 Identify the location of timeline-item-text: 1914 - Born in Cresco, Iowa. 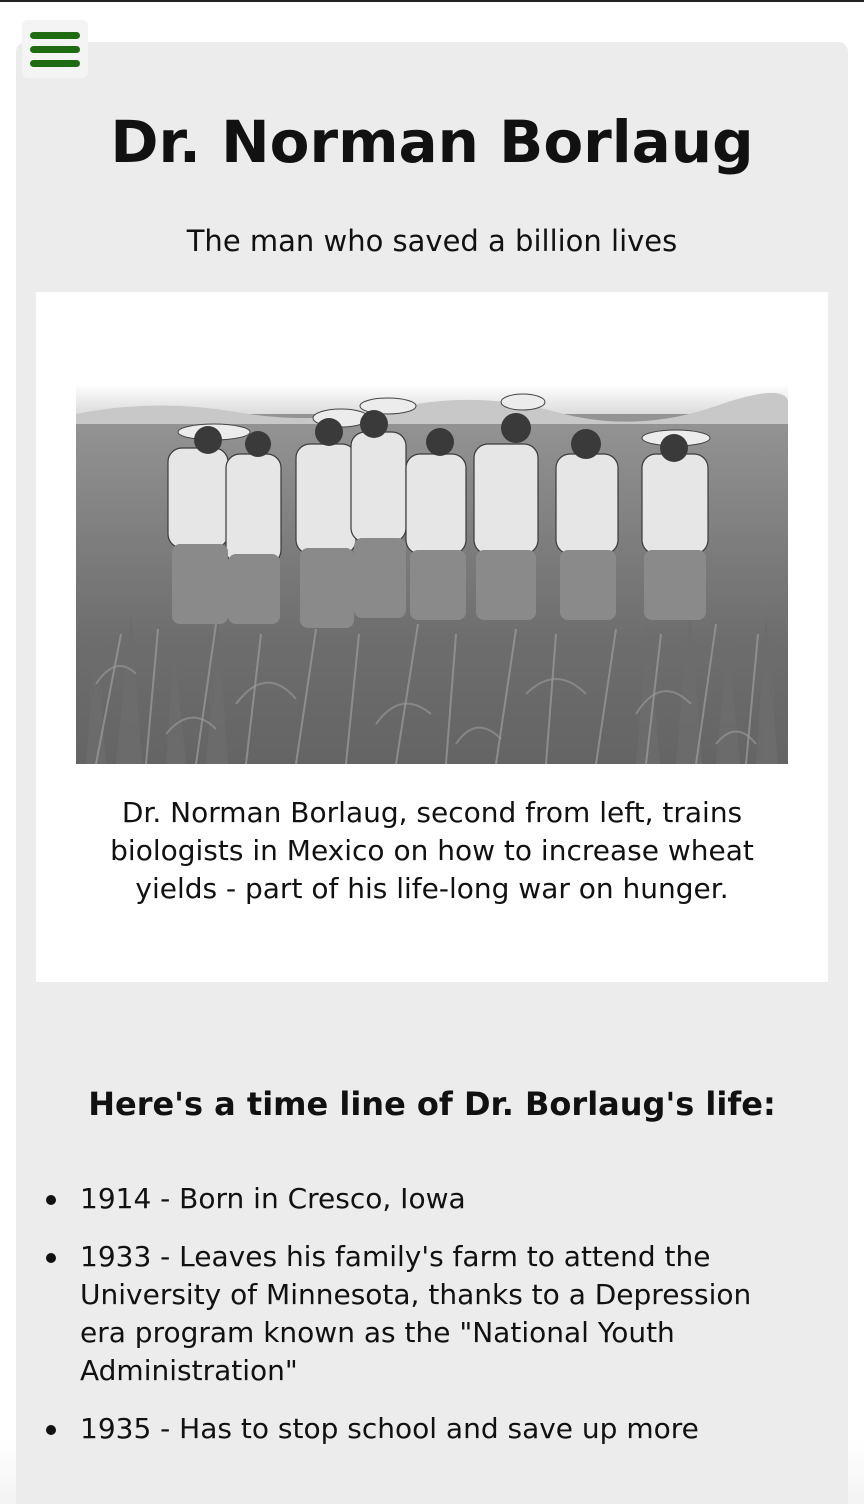
(273, 1198).